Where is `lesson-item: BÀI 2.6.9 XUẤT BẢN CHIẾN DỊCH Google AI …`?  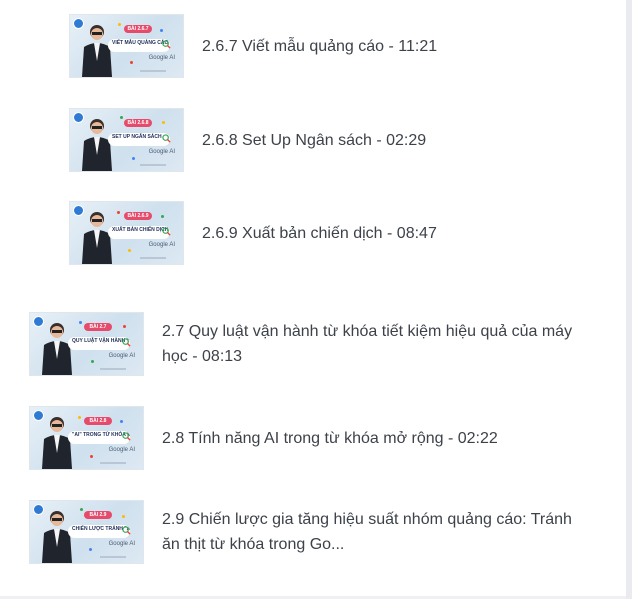 lesson-item: BÀI 2.6.9 XUẤT BẢN CHIẾN DỊCH Google AI … is located at coordinates (253, 233).